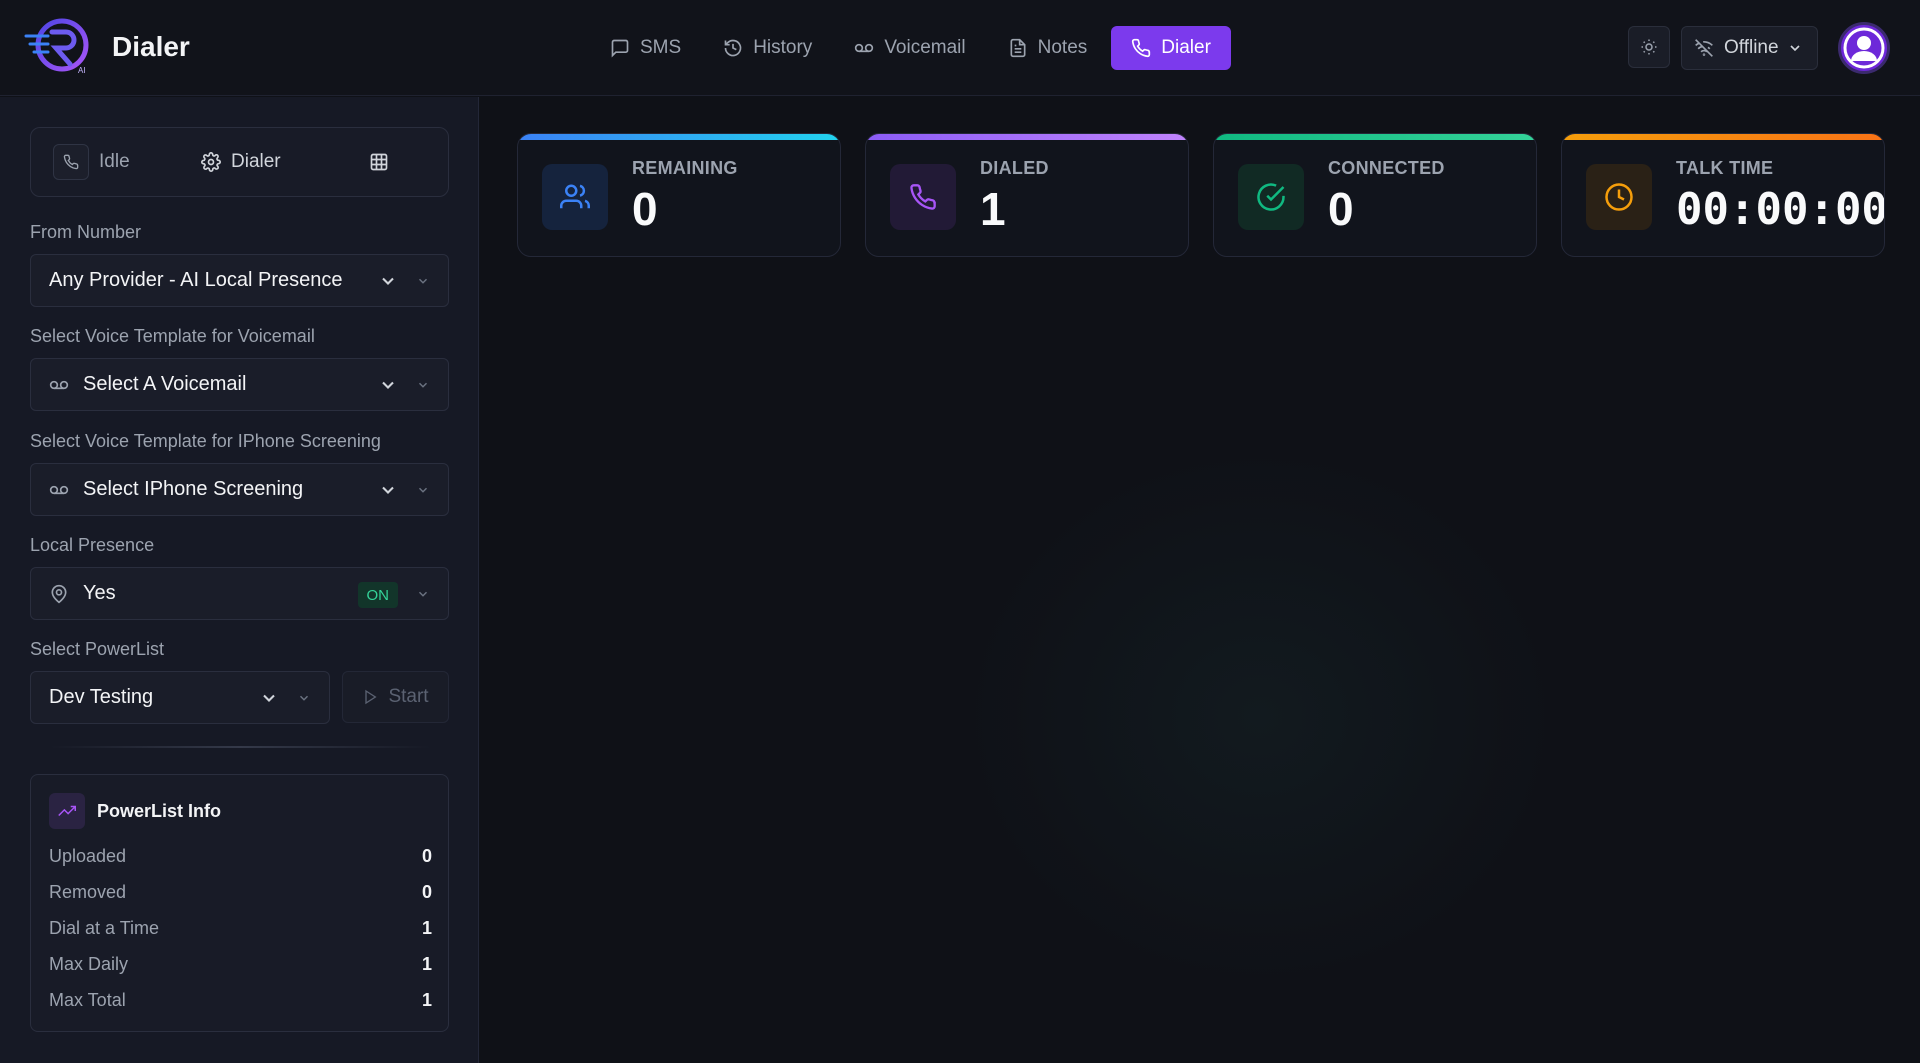  What do you see at coordinates (240, 964) in the screenshot?
I see `info-row: Max Daily 1` at bounding box center [240, 964].